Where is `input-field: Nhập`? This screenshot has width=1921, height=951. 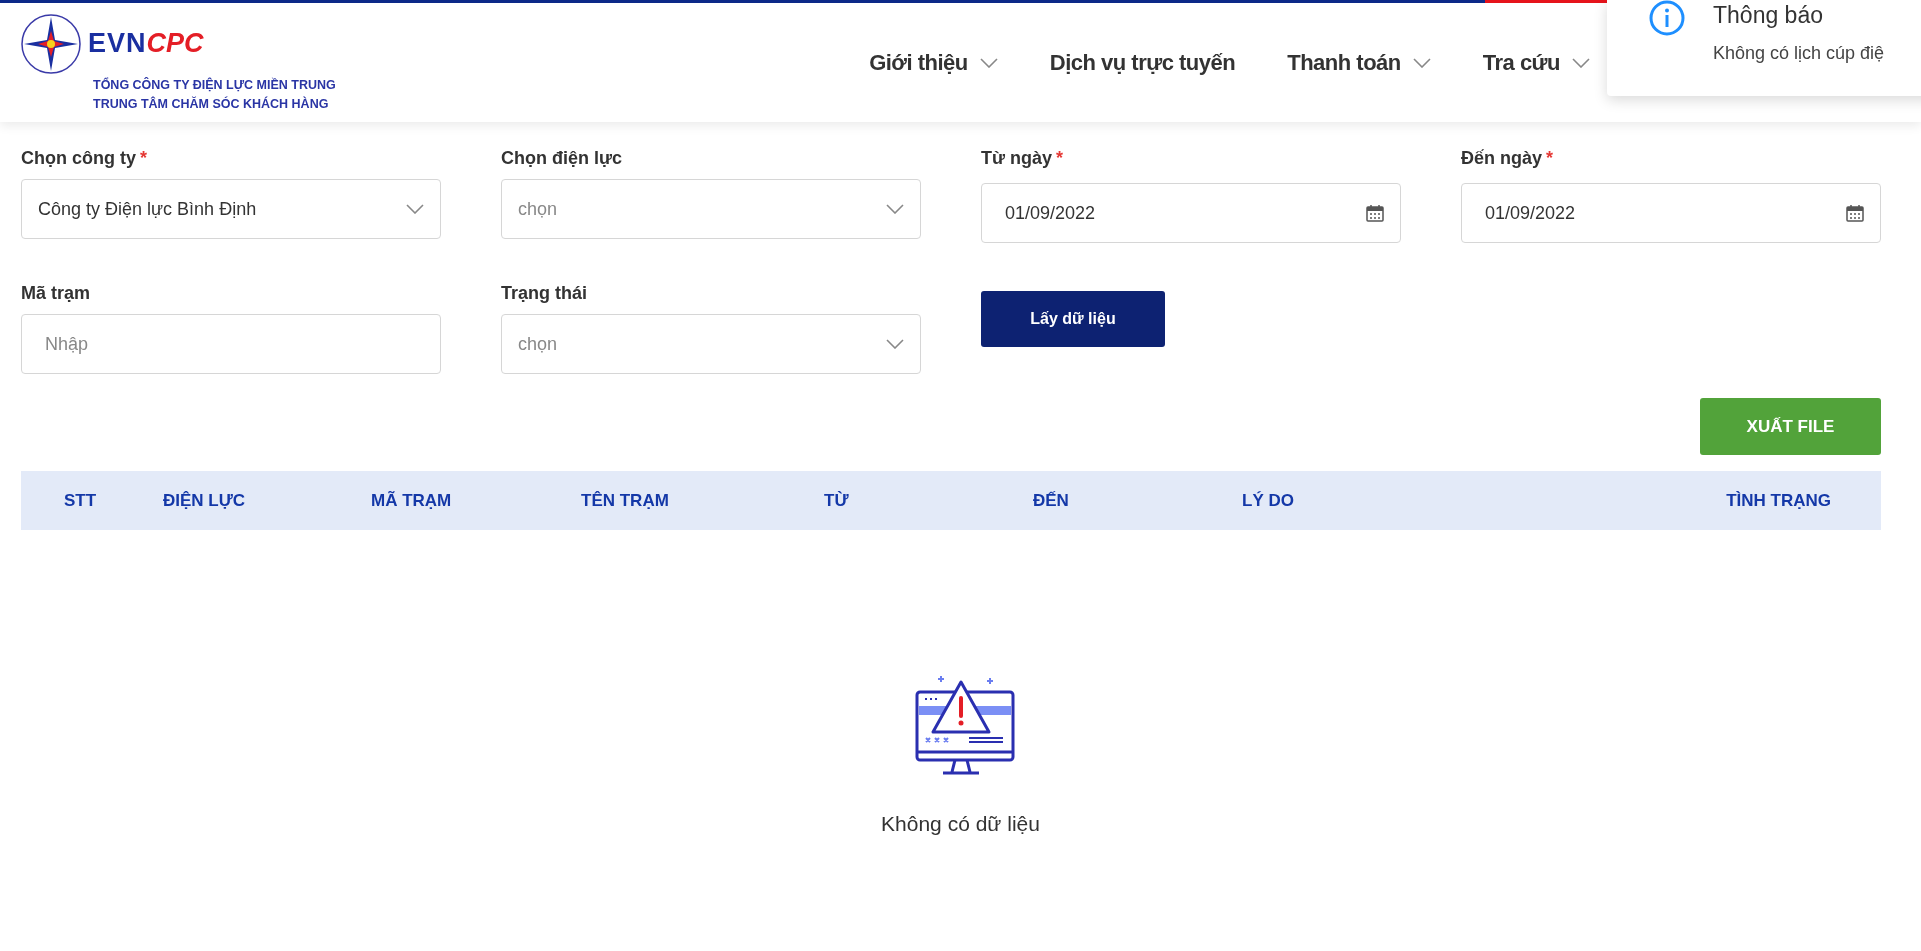
input-field: Nhập is located at coordinates (231, 344).